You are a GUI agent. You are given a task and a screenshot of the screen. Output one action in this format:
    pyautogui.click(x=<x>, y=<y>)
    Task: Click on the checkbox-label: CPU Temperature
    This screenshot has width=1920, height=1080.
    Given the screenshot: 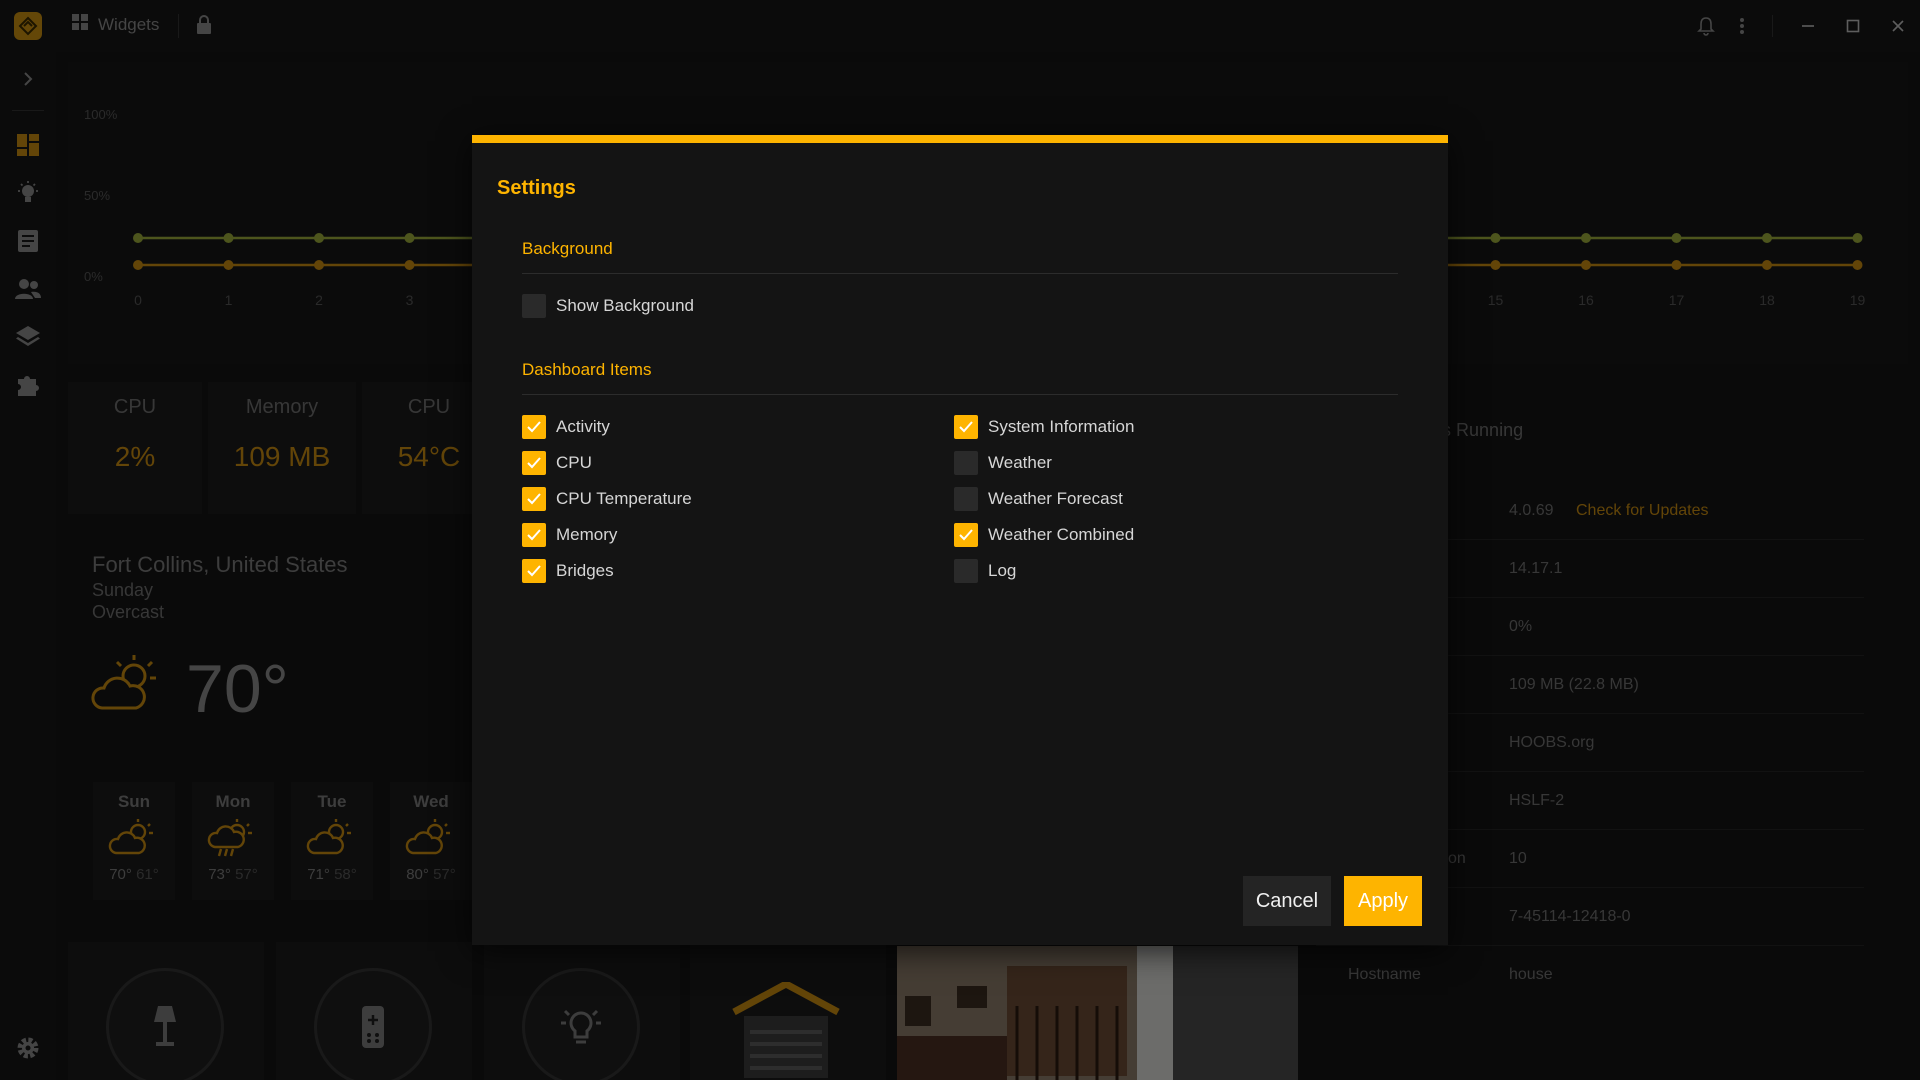 What is the action you would take?
    pyautogui.click(x=624, y=498)
    